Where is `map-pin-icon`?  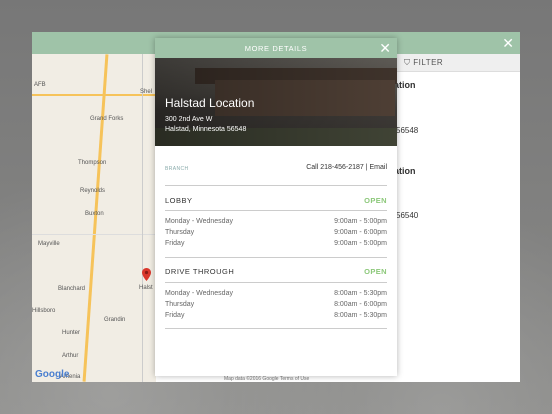 map-pin-icon is located at coordinates (146, 274).